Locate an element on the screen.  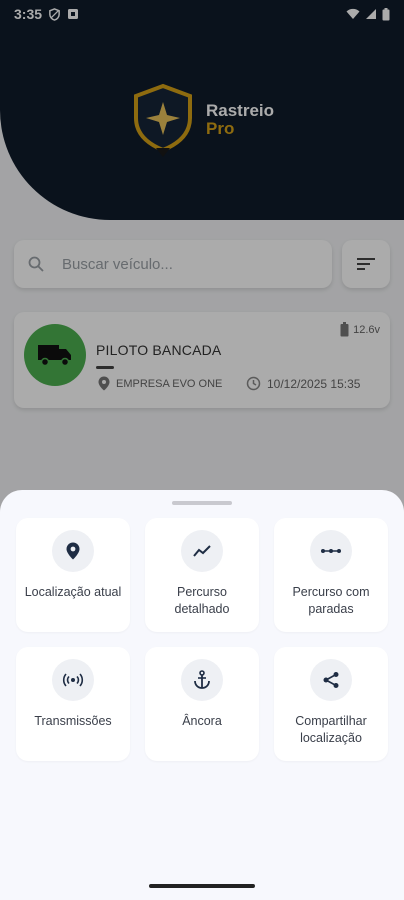
action-label: Compartilhar localização is located at coordinates (331, 729).